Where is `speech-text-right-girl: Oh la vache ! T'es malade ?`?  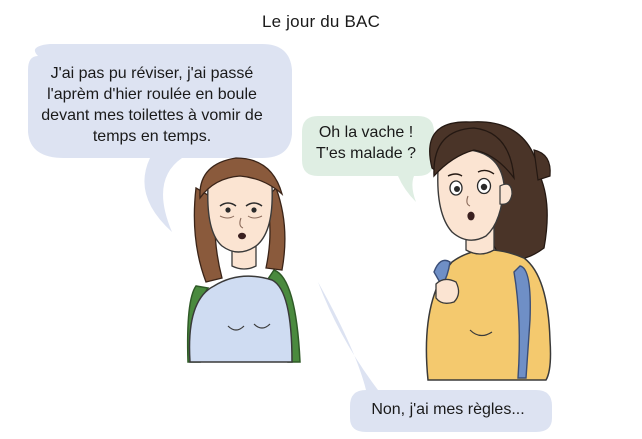 speech-text-right-girl: Oh la vache ! T'es malade ? is located at coordinates (366, 143).